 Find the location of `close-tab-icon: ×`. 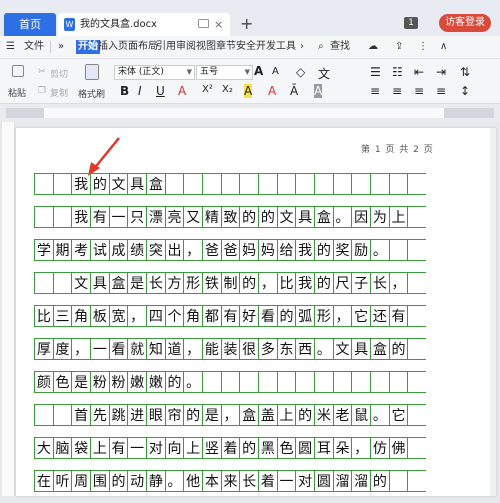

close-tab-icon: × is located at coordinates (218, 24).